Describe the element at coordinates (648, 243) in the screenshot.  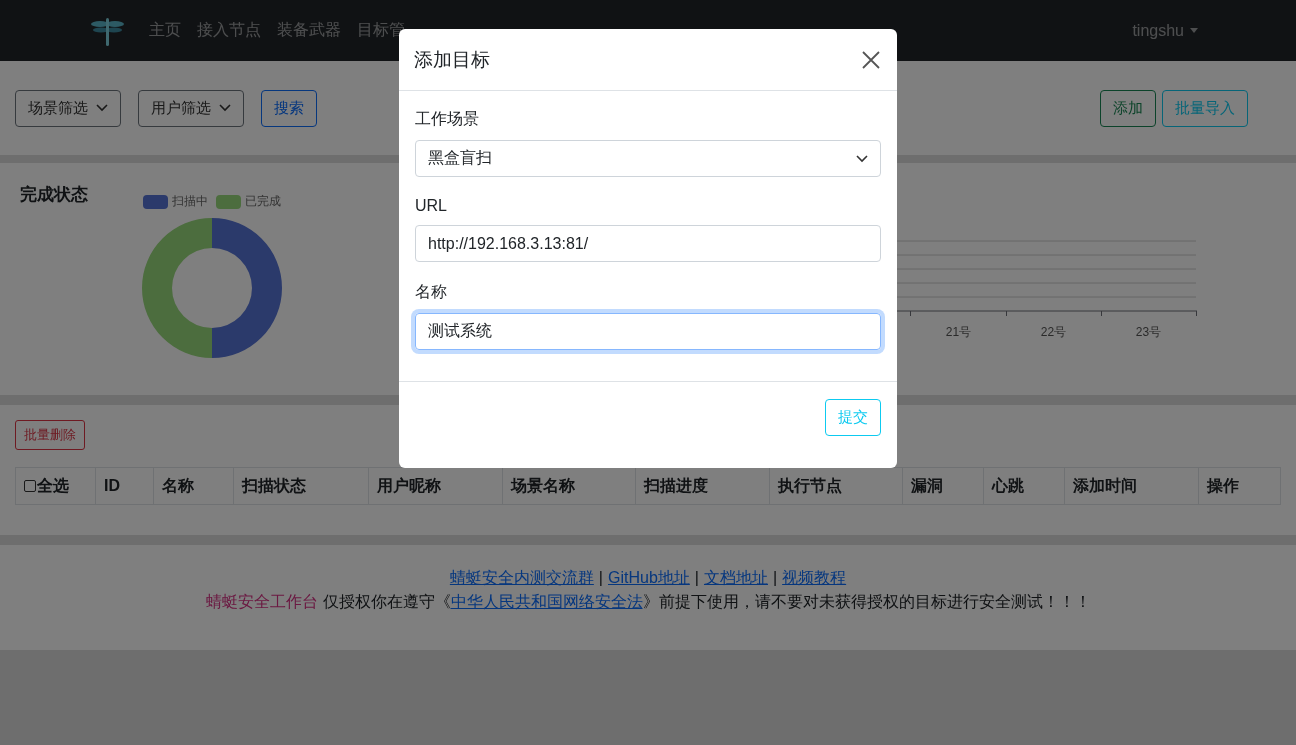
I see `input-field: http://192.168.3.13:81/` at that location.